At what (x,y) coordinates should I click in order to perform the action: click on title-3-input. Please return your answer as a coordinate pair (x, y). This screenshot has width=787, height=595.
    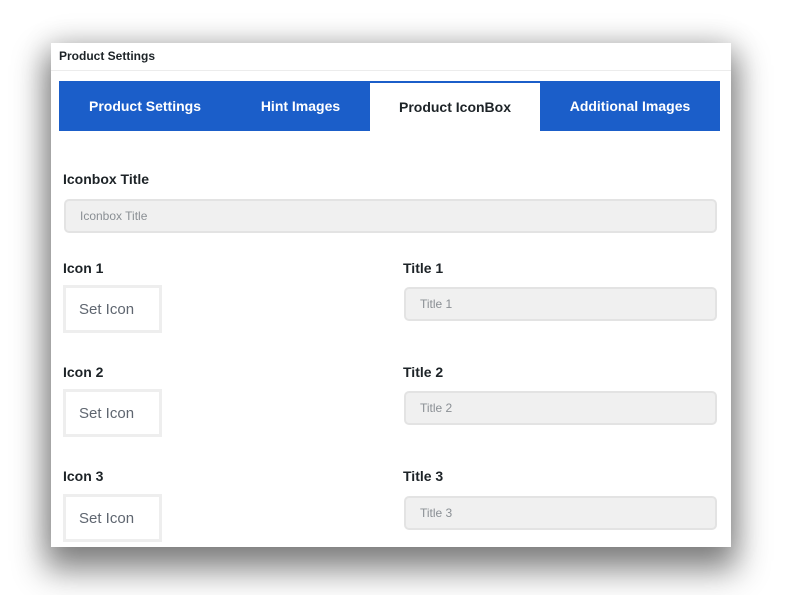
    Looking at the image, I should click on (560, 513).